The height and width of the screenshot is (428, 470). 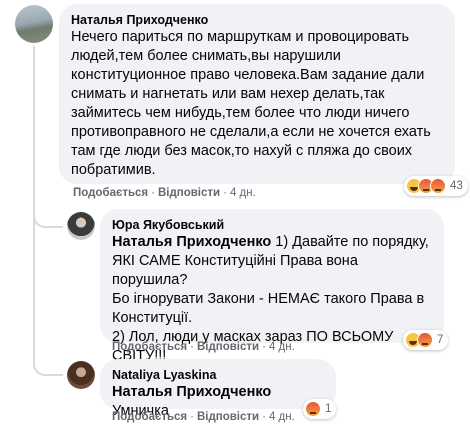 What do you see at coordinates (328, 409) in the screenshot?
I see `reaction-count: 1` at bounding box center [328, 409].